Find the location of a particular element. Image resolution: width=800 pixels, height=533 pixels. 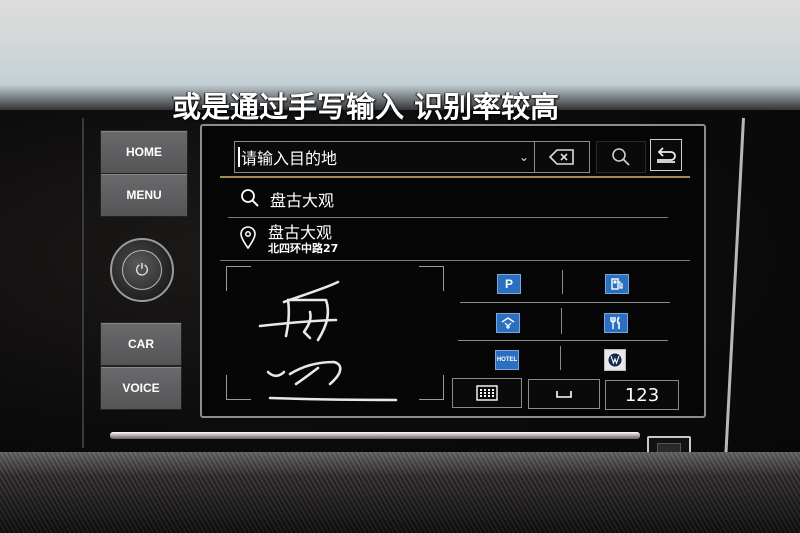

poi-category-grid: P HOTEL is located at coordinates (572, 320).